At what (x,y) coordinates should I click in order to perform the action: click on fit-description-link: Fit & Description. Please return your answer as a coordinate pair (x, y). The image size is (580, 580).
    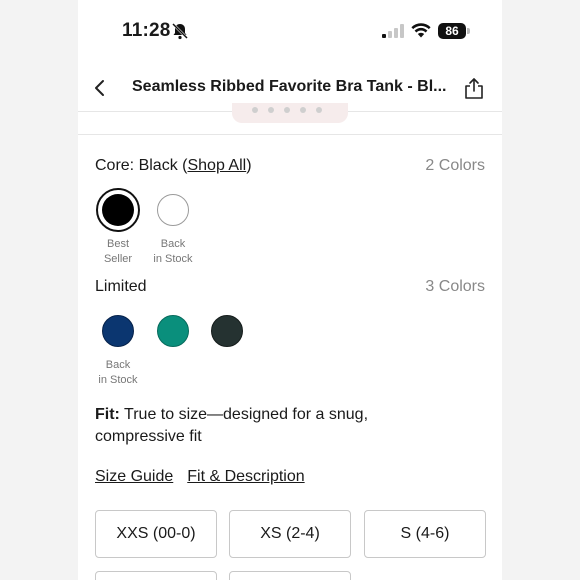
    Looking at the image, I should click on (245, 476).